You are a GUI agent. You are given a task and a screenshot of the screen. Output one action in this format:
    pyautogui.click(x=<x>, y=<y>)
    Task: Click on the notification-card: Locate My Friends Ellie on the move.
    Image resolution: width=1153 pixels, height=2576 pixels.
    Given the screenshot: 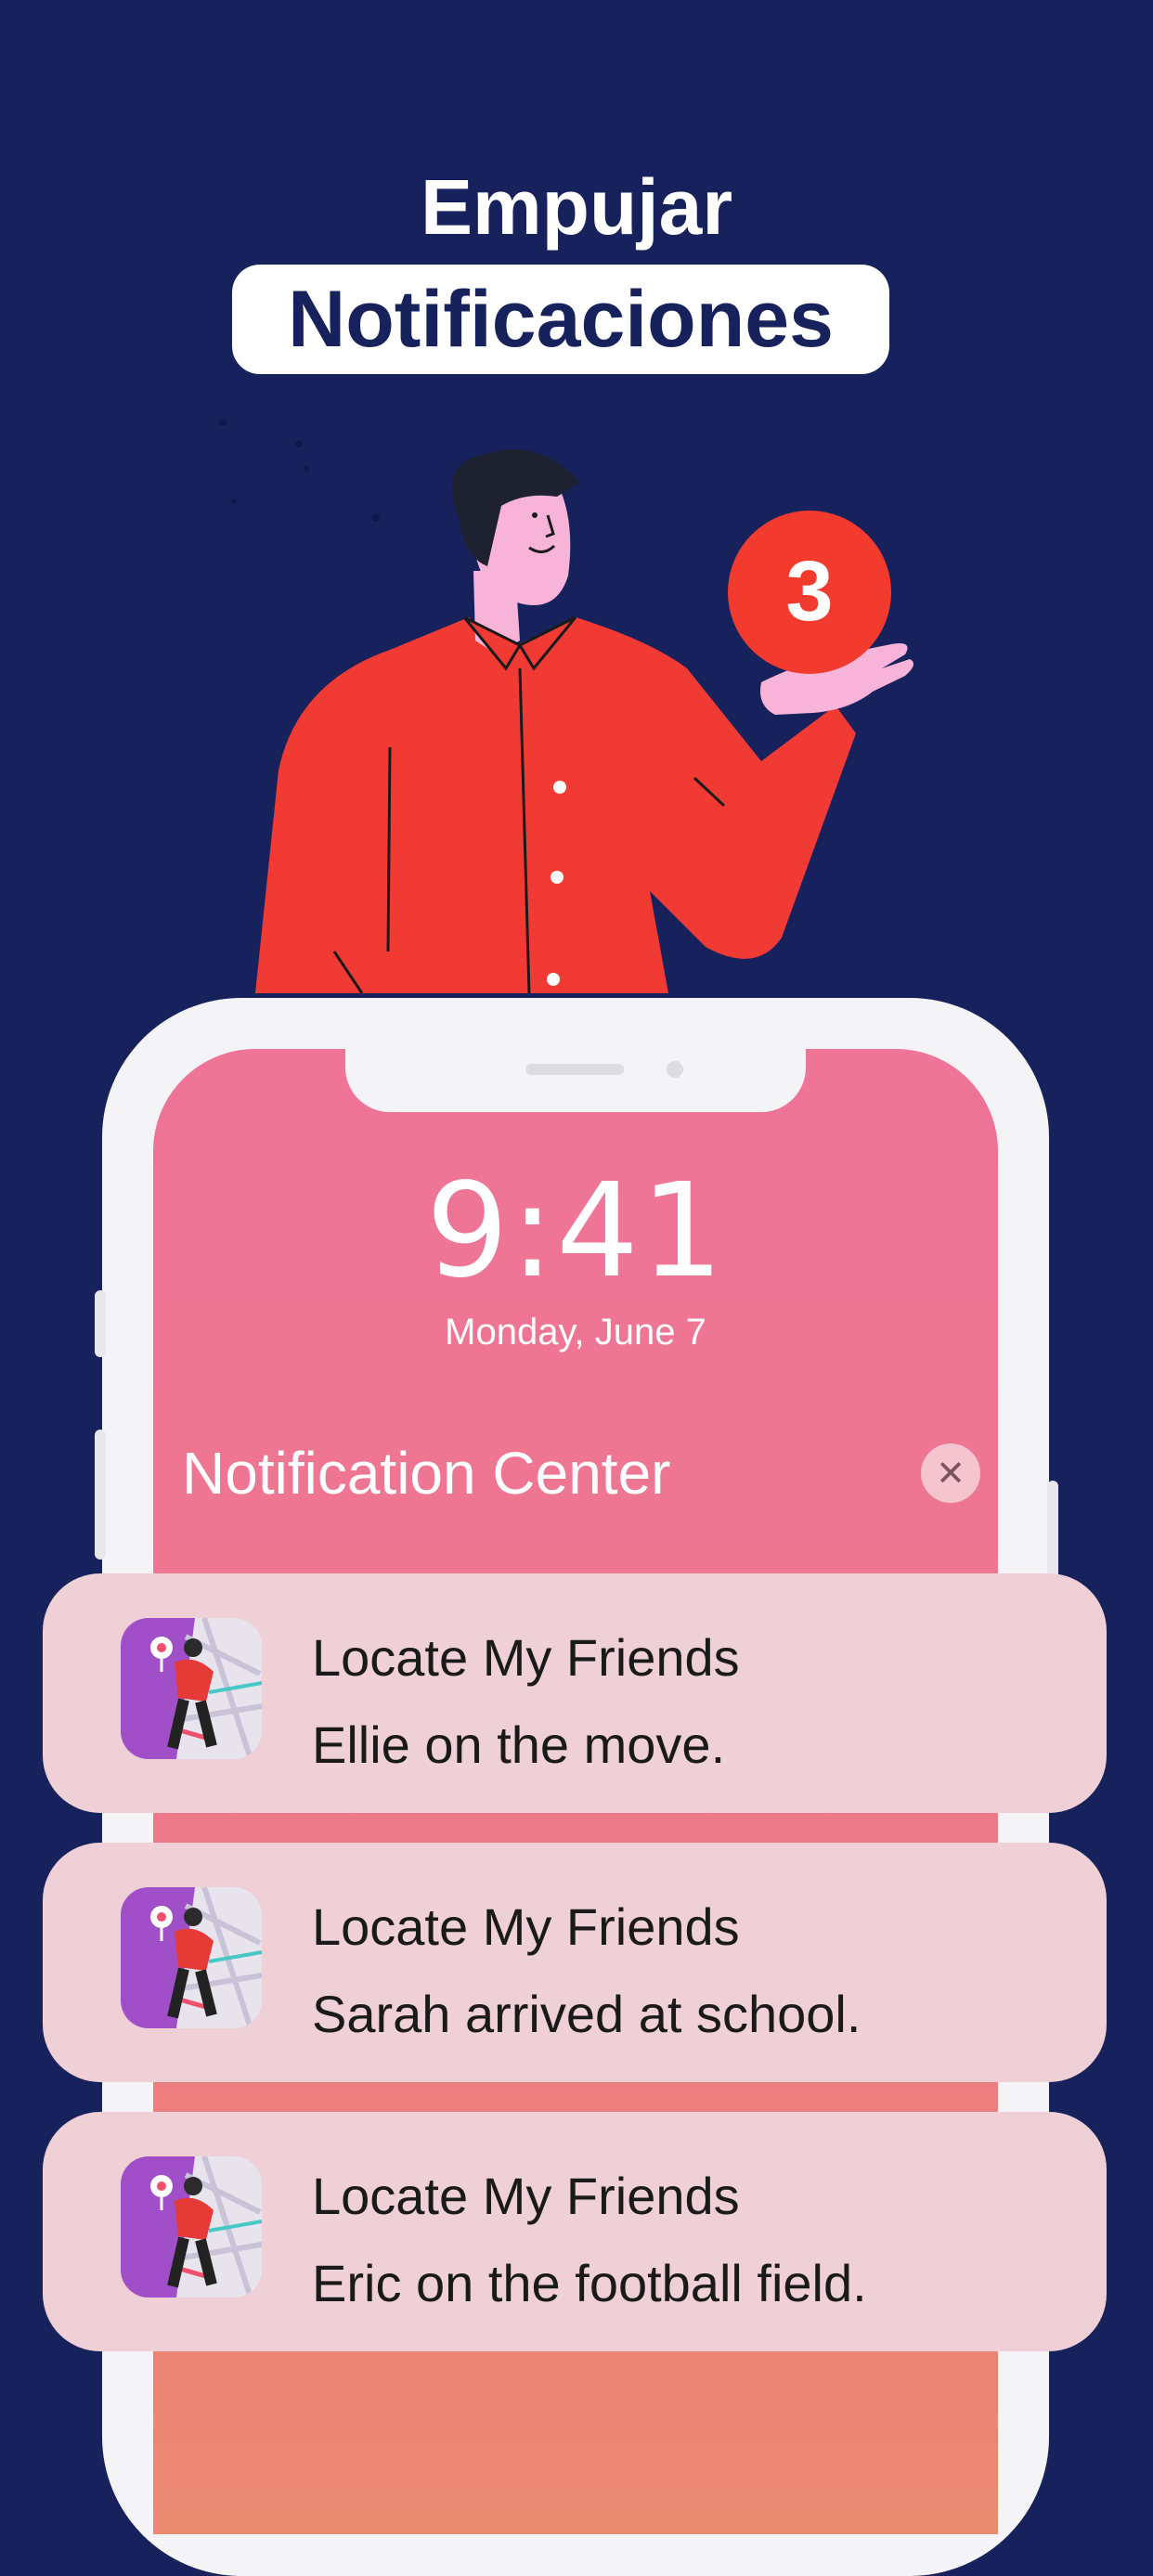 What is the action you would take?
    pyautogui.click(x=575, y=1693)
    